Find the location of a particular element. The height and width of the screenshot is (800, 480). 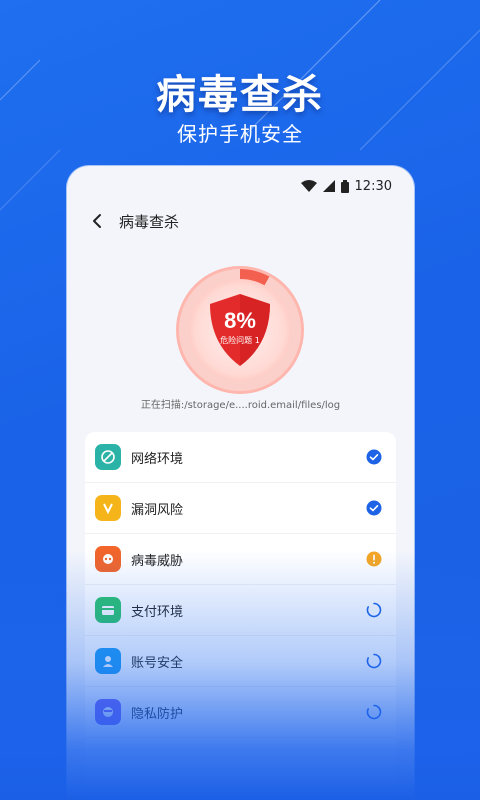

vulnerability-icon is located at coordinates (108, 508).